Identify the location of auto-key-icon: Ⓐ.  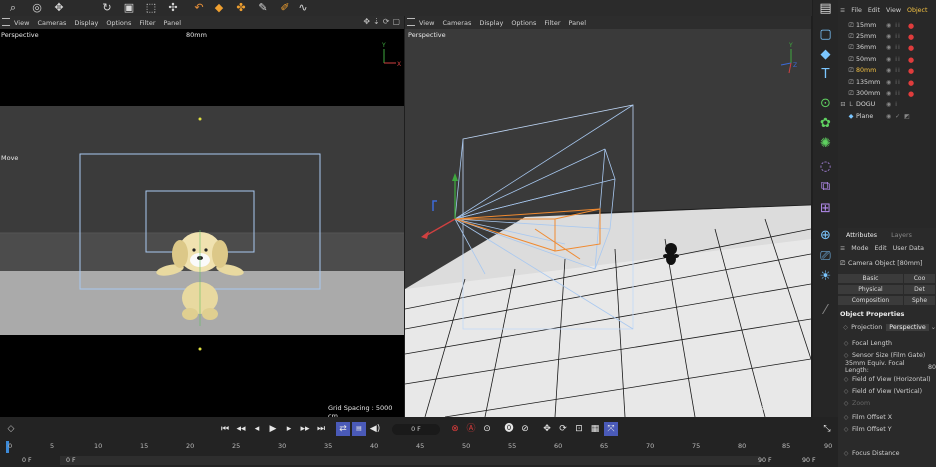
(471, 429).